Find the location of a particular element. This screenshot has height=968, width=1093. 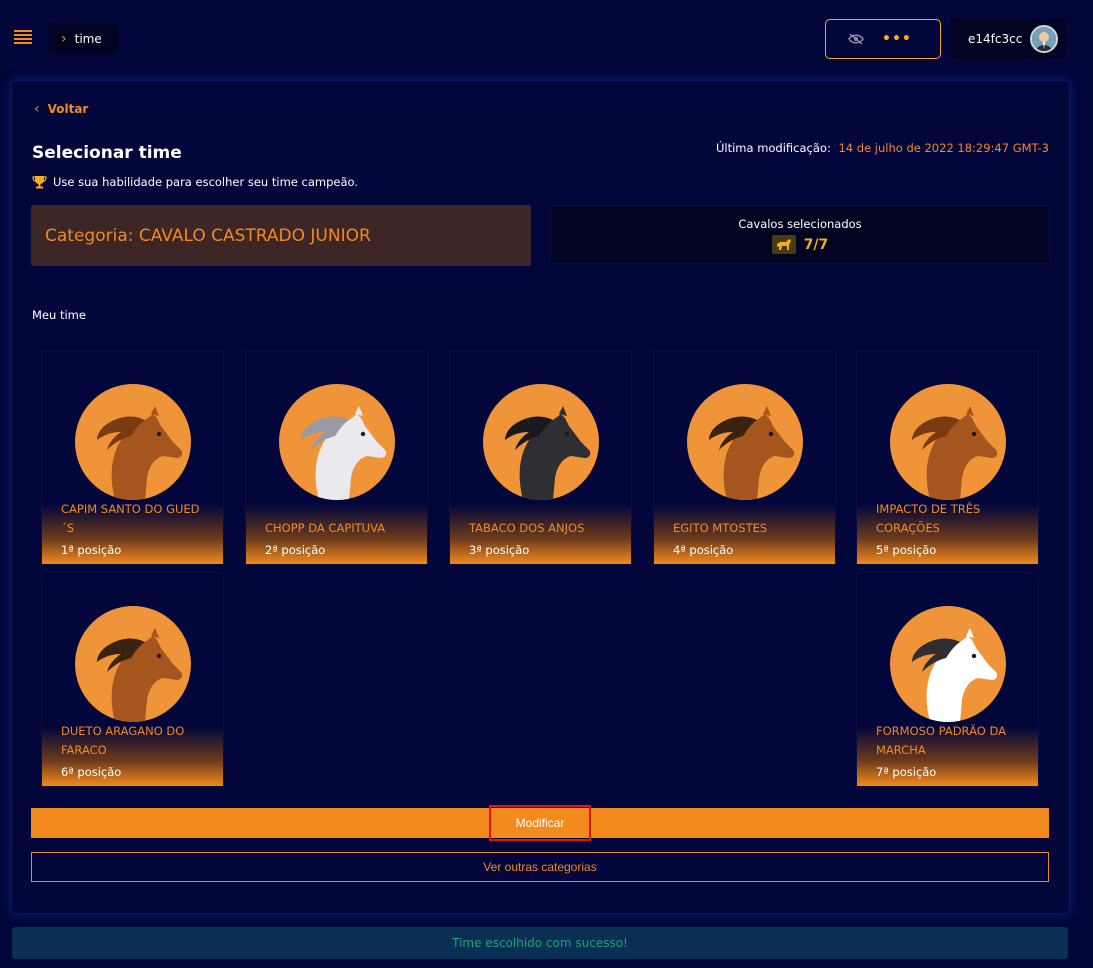

horse-name: FORMOSO PADRÃO DA MARCHA is located at coordinates (941, 740).